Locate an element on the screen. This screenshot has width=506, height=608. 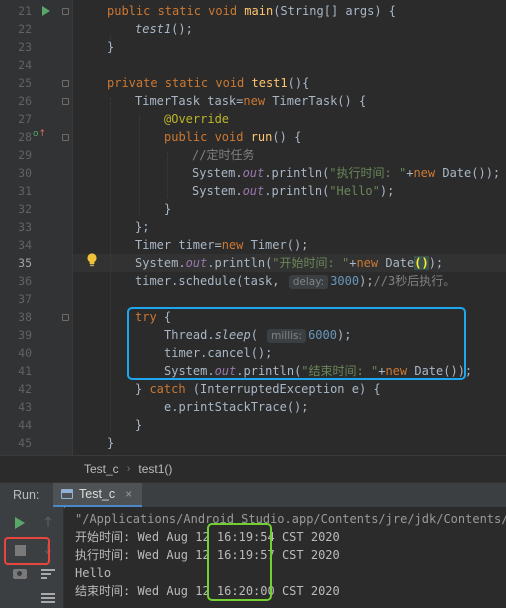
tab-label: Test_c is located at coordinates (97, 493).